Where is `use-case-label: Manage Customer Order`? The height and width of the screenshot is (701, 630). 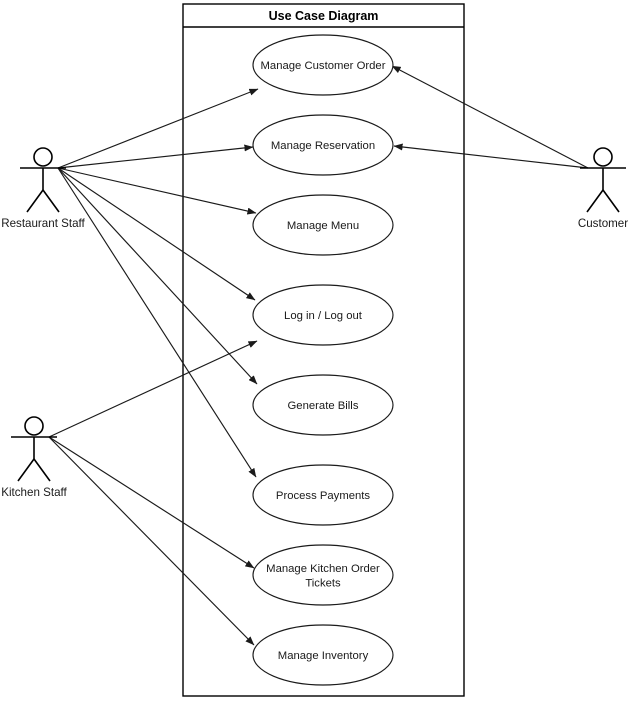
use-case-label: Manage Customer Order is located at coordinates (323, 66).